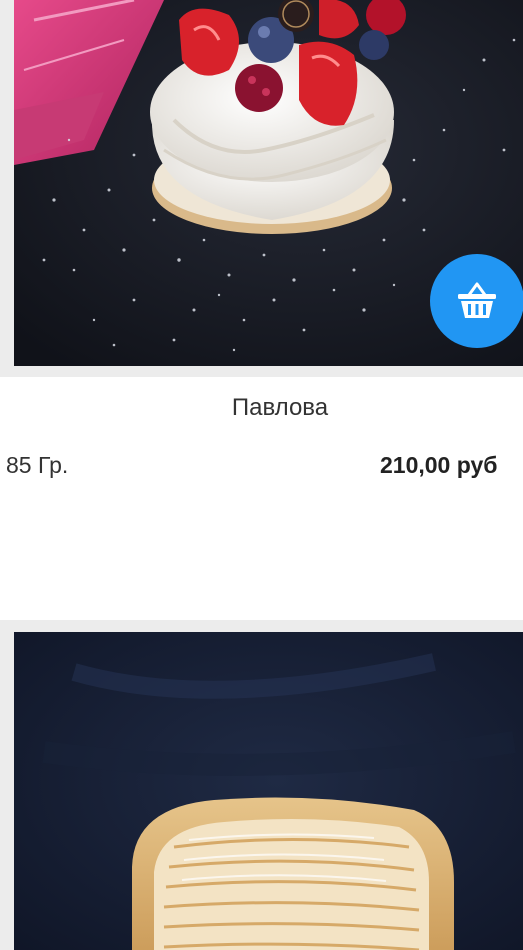 The width and height of the screenshot is (523, 950). What do you see at coordinates (439, 465) in the screenshot?
I see `product-price: 210,00 руб` at bounding box center [439, 465].